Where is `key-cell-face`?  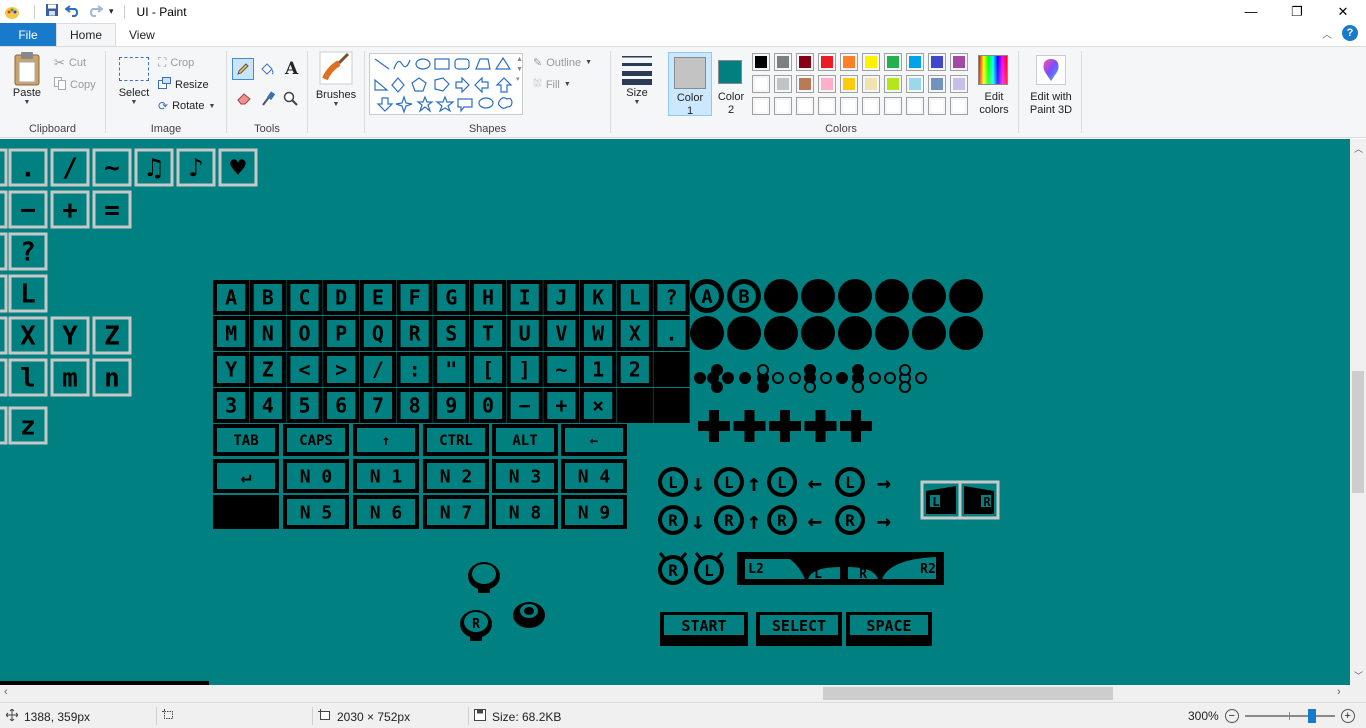
key-cell-face is located at coordinates (671, 369).